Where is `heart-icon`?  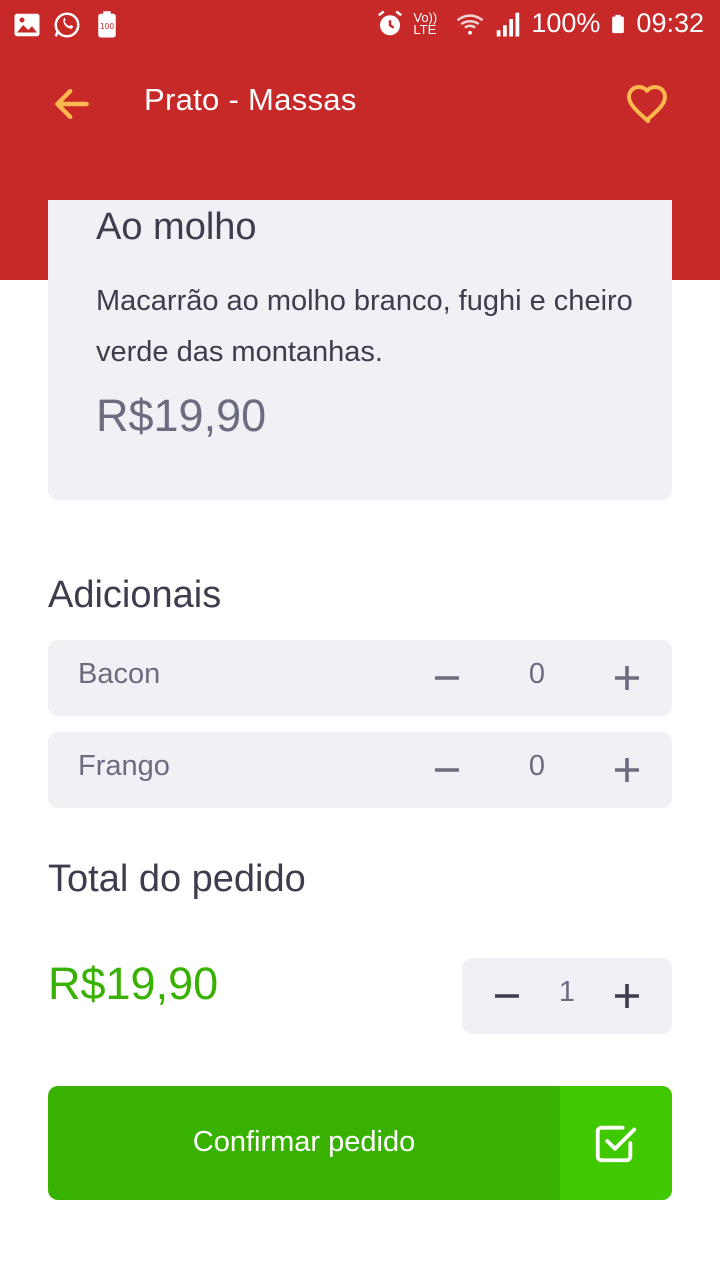
heart-icon is located at coordinates (648, 104).